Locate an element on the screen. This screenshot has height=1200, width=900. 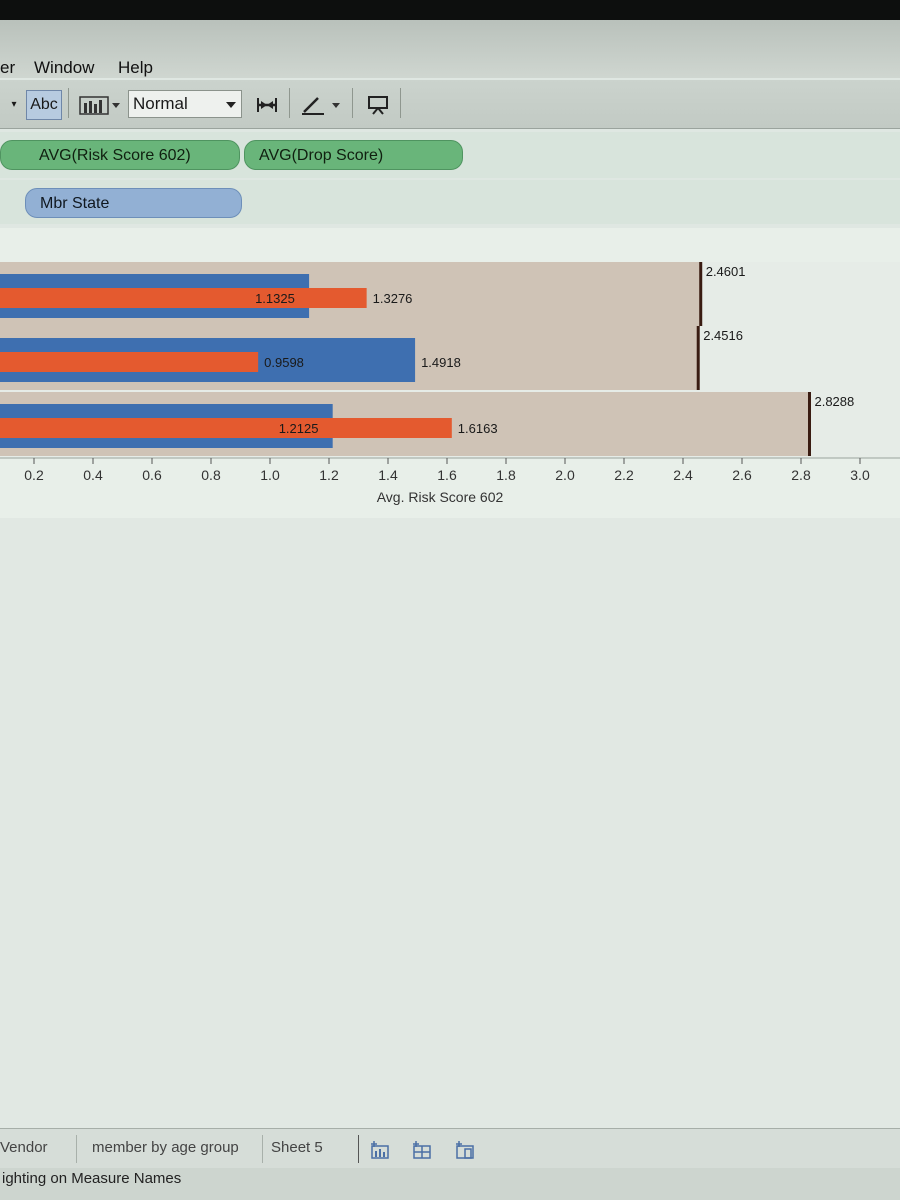
fit-dropdown-value: Normal is located at coordinates (160, 103).